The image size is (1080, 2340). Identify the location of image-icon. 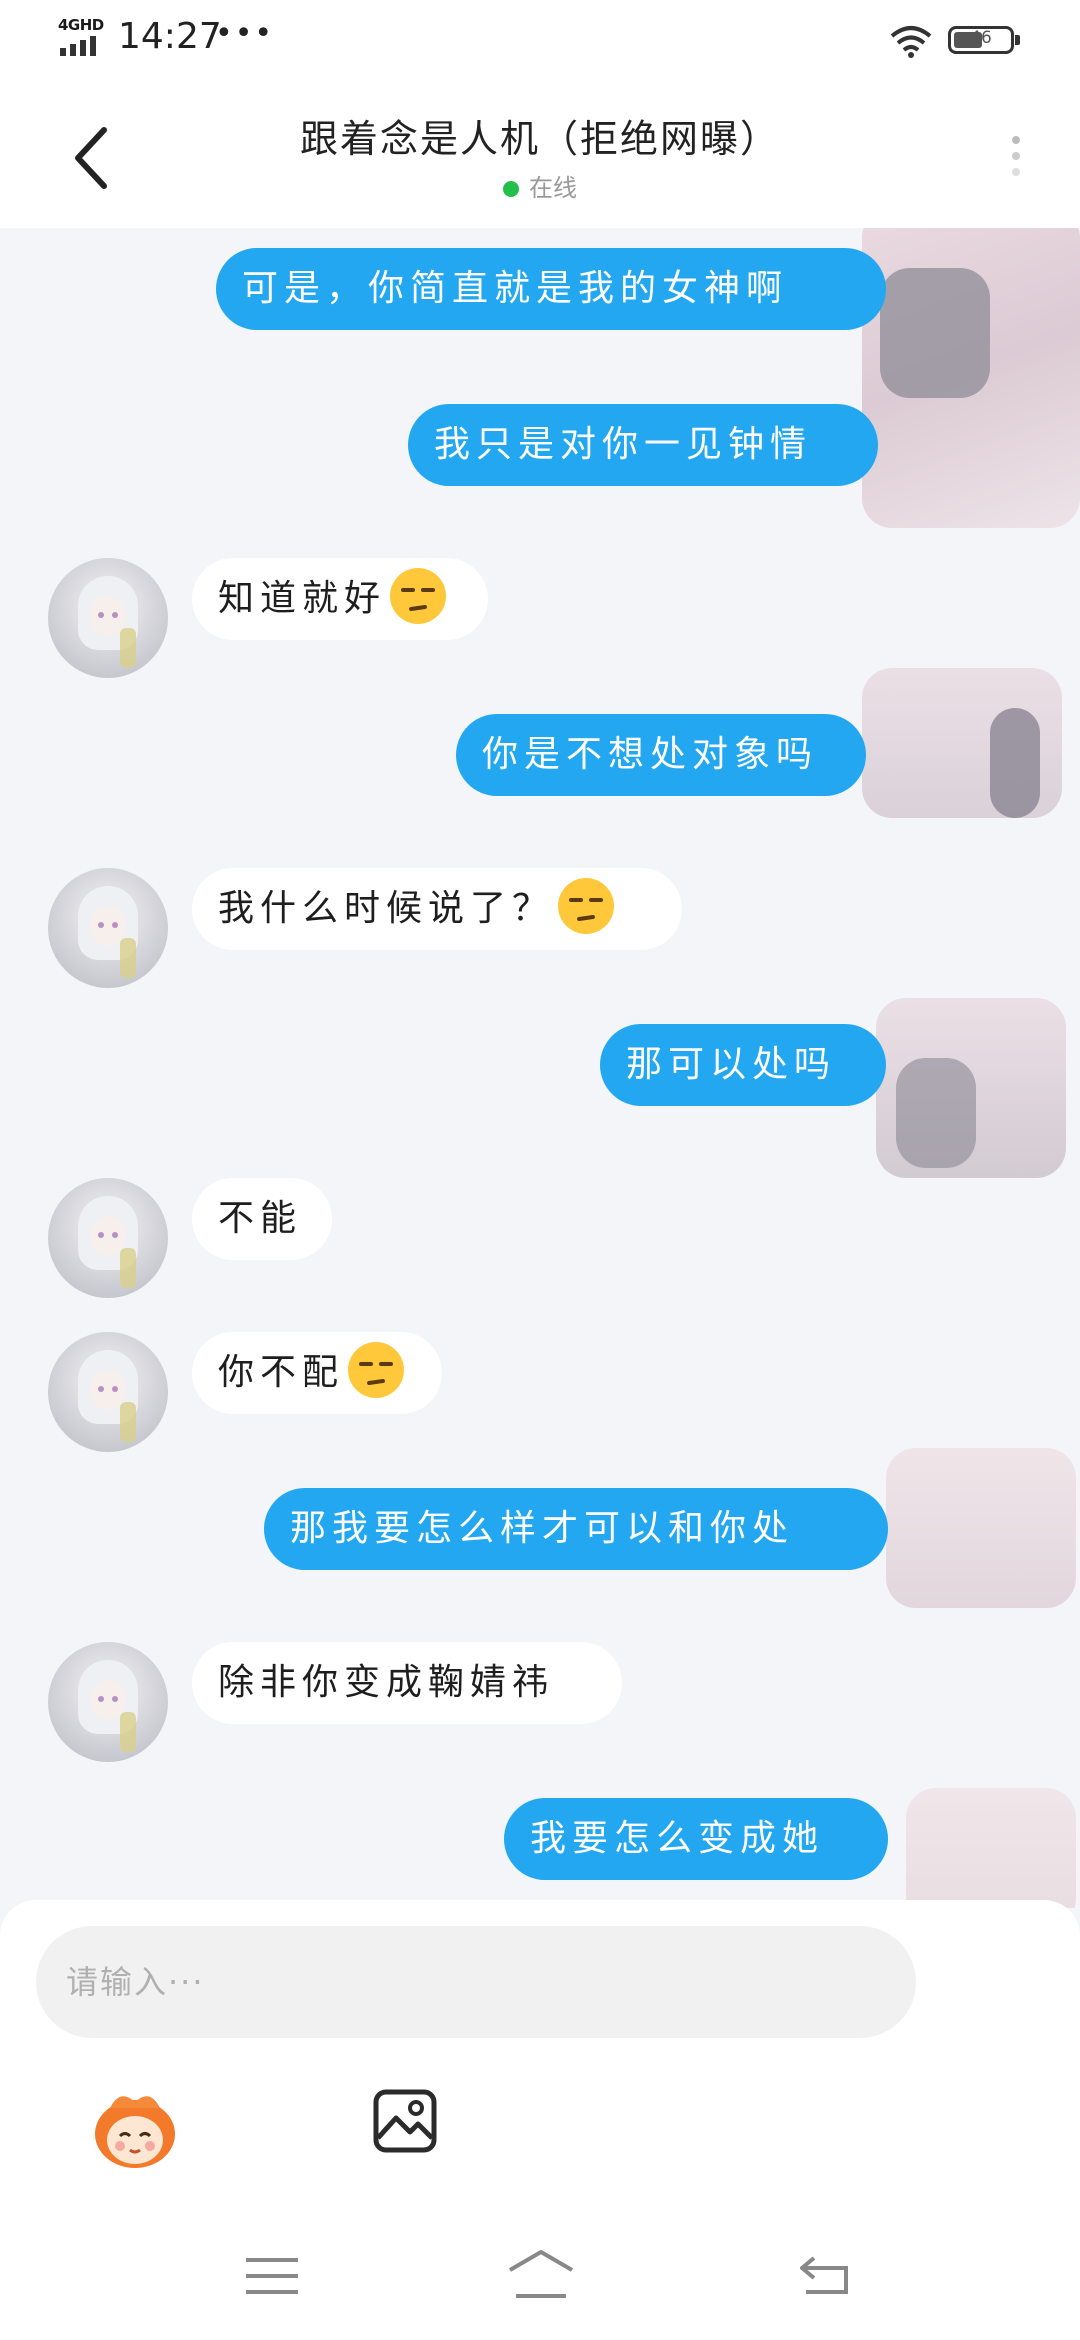
(405, 2121).